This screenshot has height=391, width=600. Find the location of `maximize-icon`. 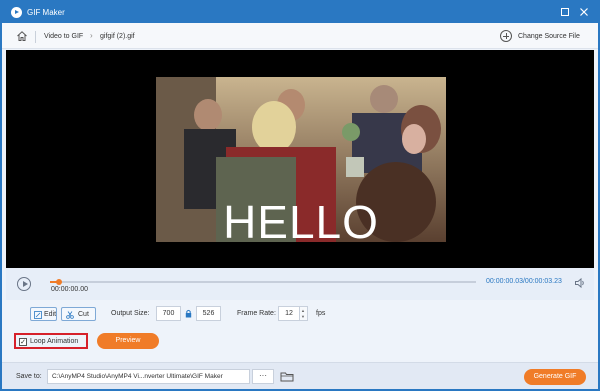

maximize-icon is located at coordinates (565, 12).